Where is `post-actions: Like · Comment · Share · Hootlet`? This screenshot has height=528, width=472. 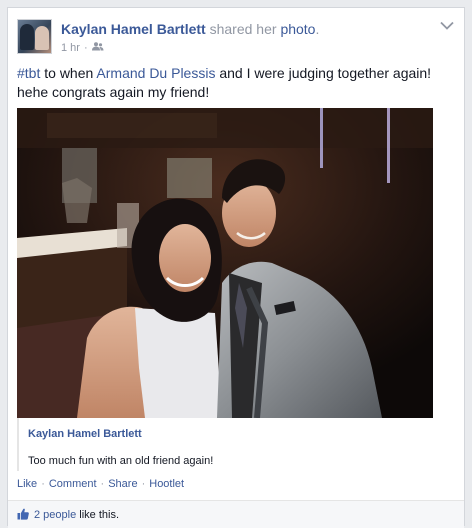 post-actions: Like · Comment · Share · Hootlet is located at coordinates (101, 484).